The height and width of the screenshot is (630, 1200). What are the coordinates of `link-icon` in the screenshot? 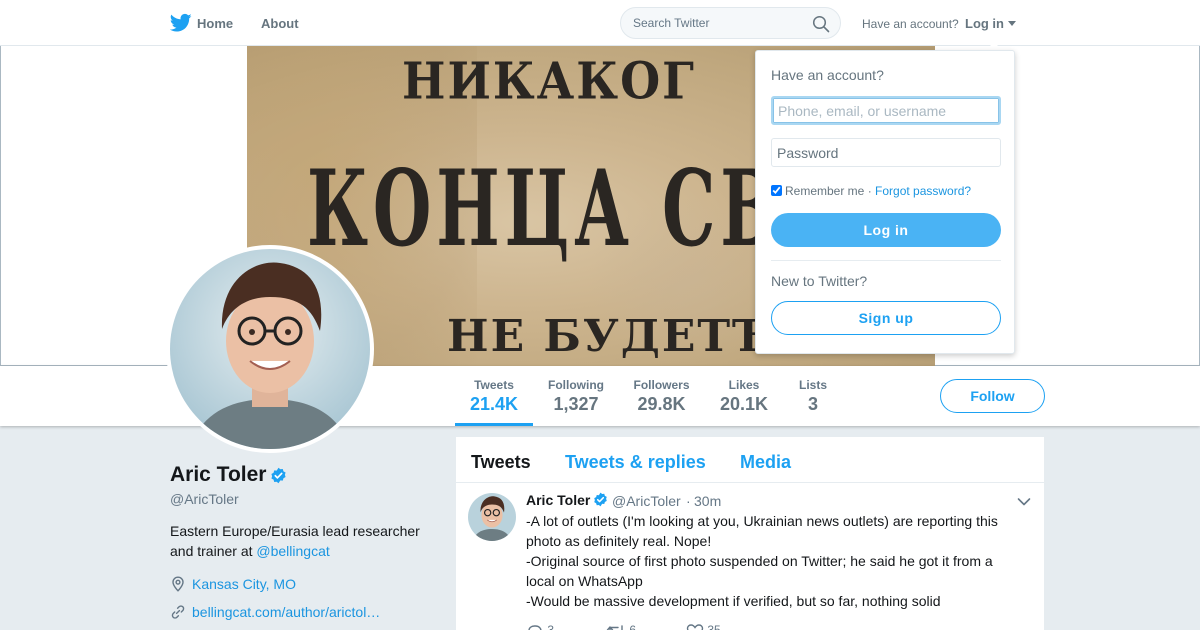 It's located at (178, 612).